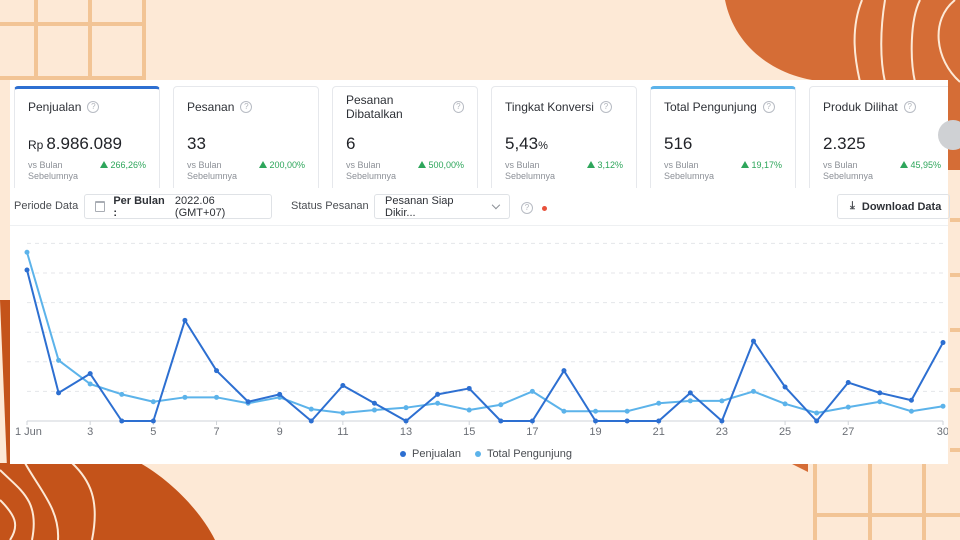 Image resolution: width=960 pixels, height=540 pixels. I want to click on chevron-down-icon, so click(496, 204).